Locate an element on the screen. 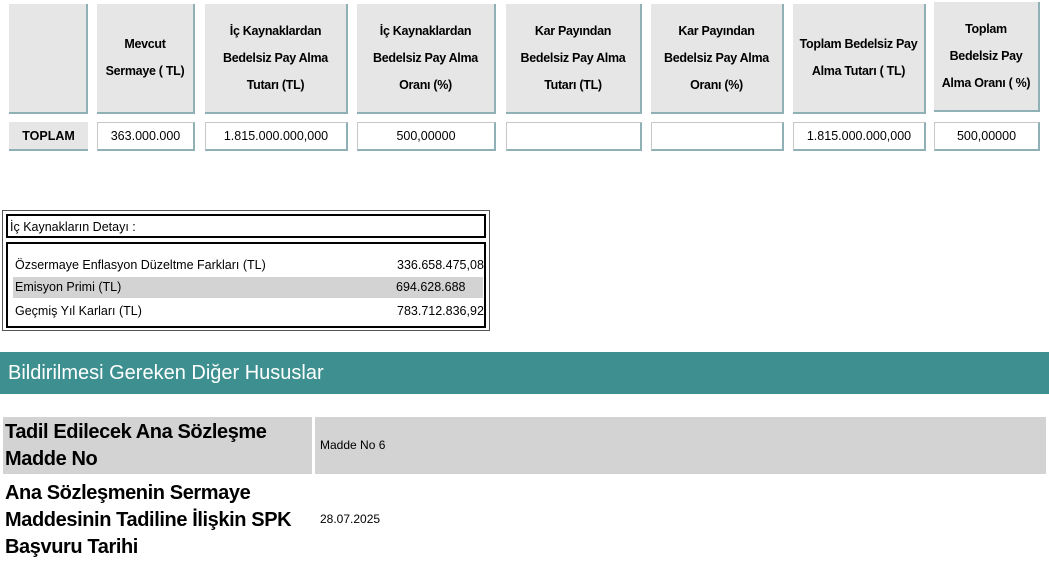  detail-row-value-cell: 694.628.688 is located at coordinates (438, 287).